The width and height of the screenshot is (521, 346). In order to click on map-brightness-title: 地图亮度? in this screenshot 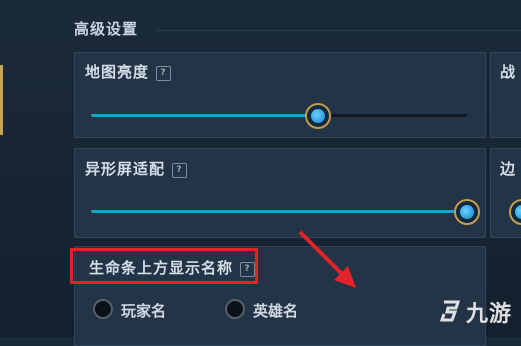, I will do `click(128, 71)`.